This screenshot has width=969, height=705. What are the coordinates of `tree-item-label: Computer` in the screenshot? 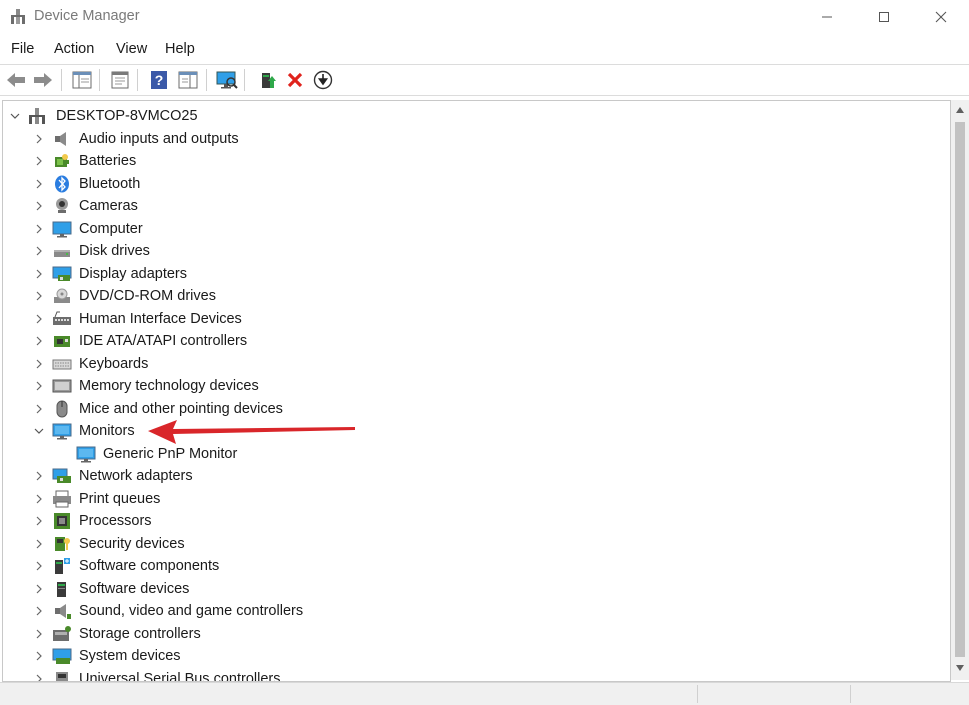 It's located at (111, 228).